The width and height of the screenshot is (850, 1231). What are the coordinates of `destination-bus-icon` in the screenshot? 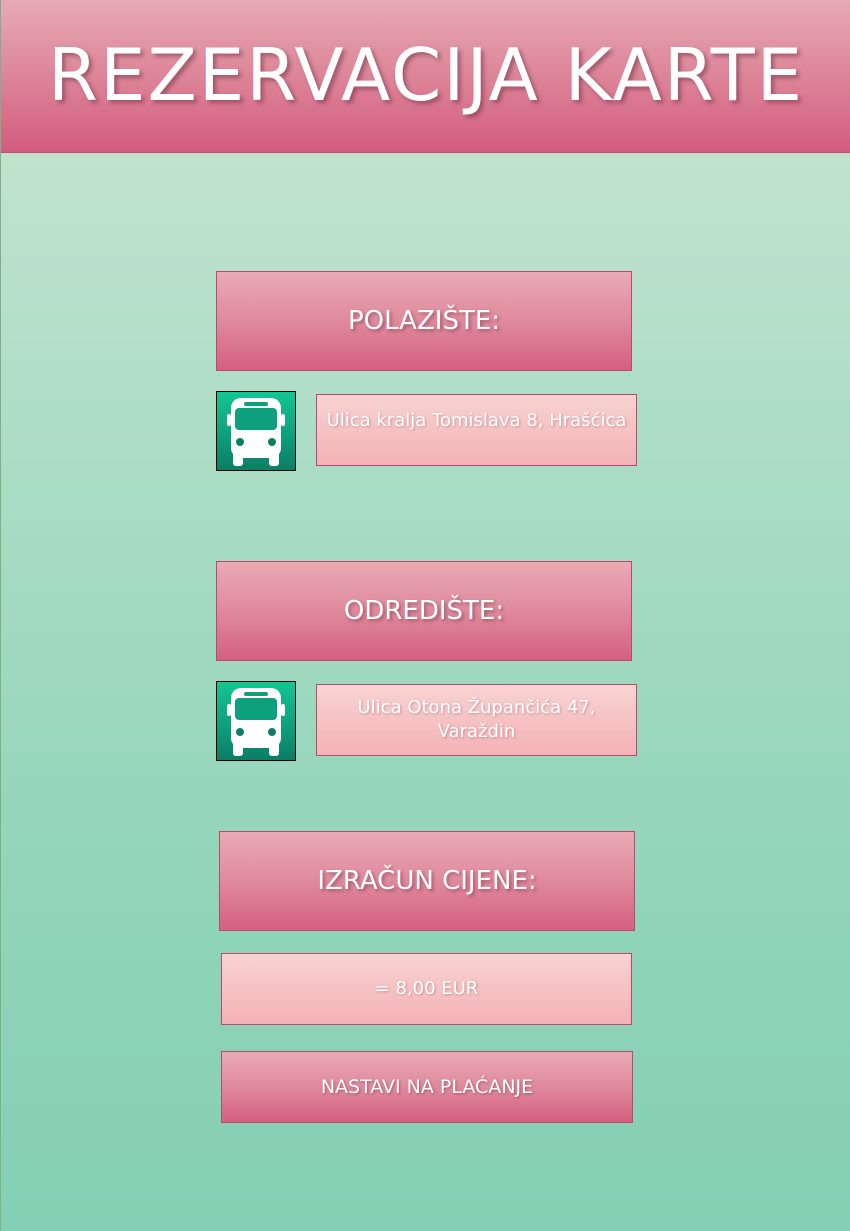 It's located at (256, 721).